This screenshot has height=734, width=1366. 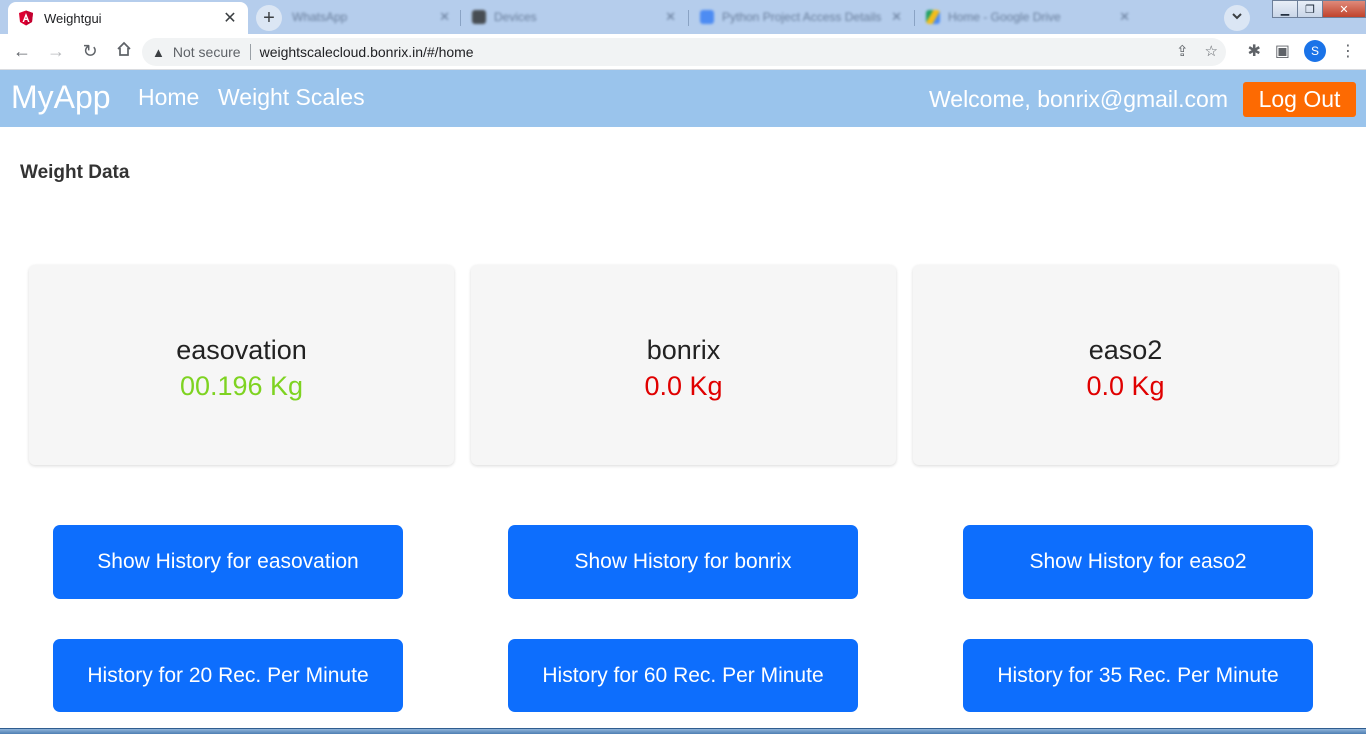 I want to click on restore-icon: ❐, so click(x=1310, y=9).